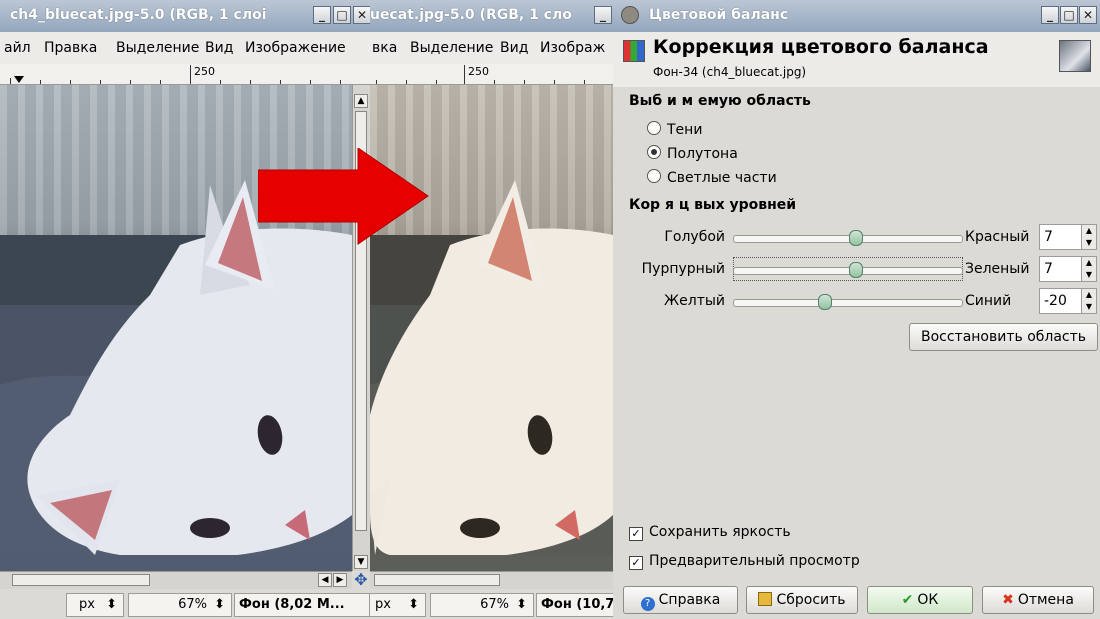  I want to click on slider-left-label: Желтый, so click(694, 301).